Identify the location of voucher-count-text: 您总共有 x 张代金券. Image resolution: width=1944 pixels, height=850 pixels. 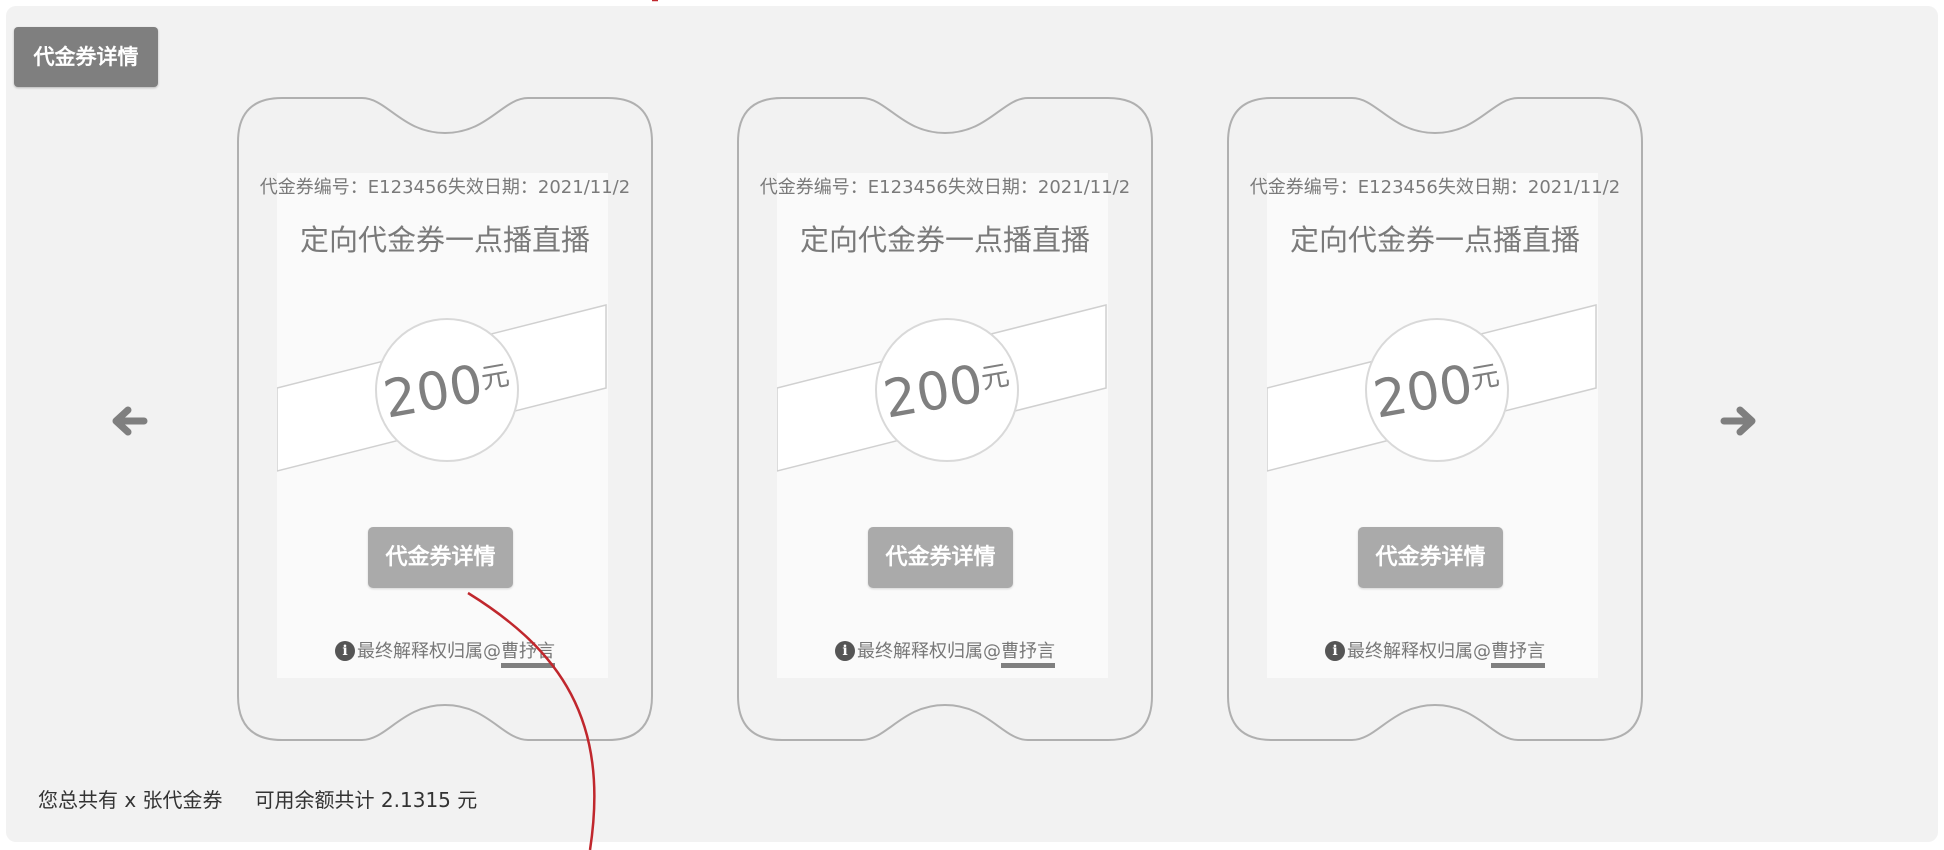
(130, 800).